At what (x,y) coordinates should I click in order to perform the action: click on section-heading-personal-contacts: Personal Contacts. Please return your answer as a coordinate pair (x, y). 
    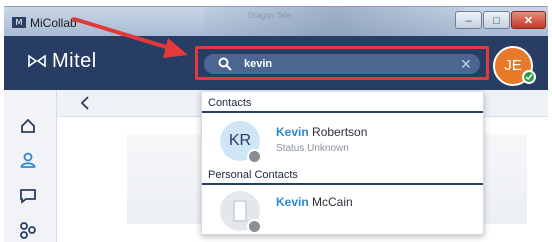
    Looking at the image, I should click on (253, 175).